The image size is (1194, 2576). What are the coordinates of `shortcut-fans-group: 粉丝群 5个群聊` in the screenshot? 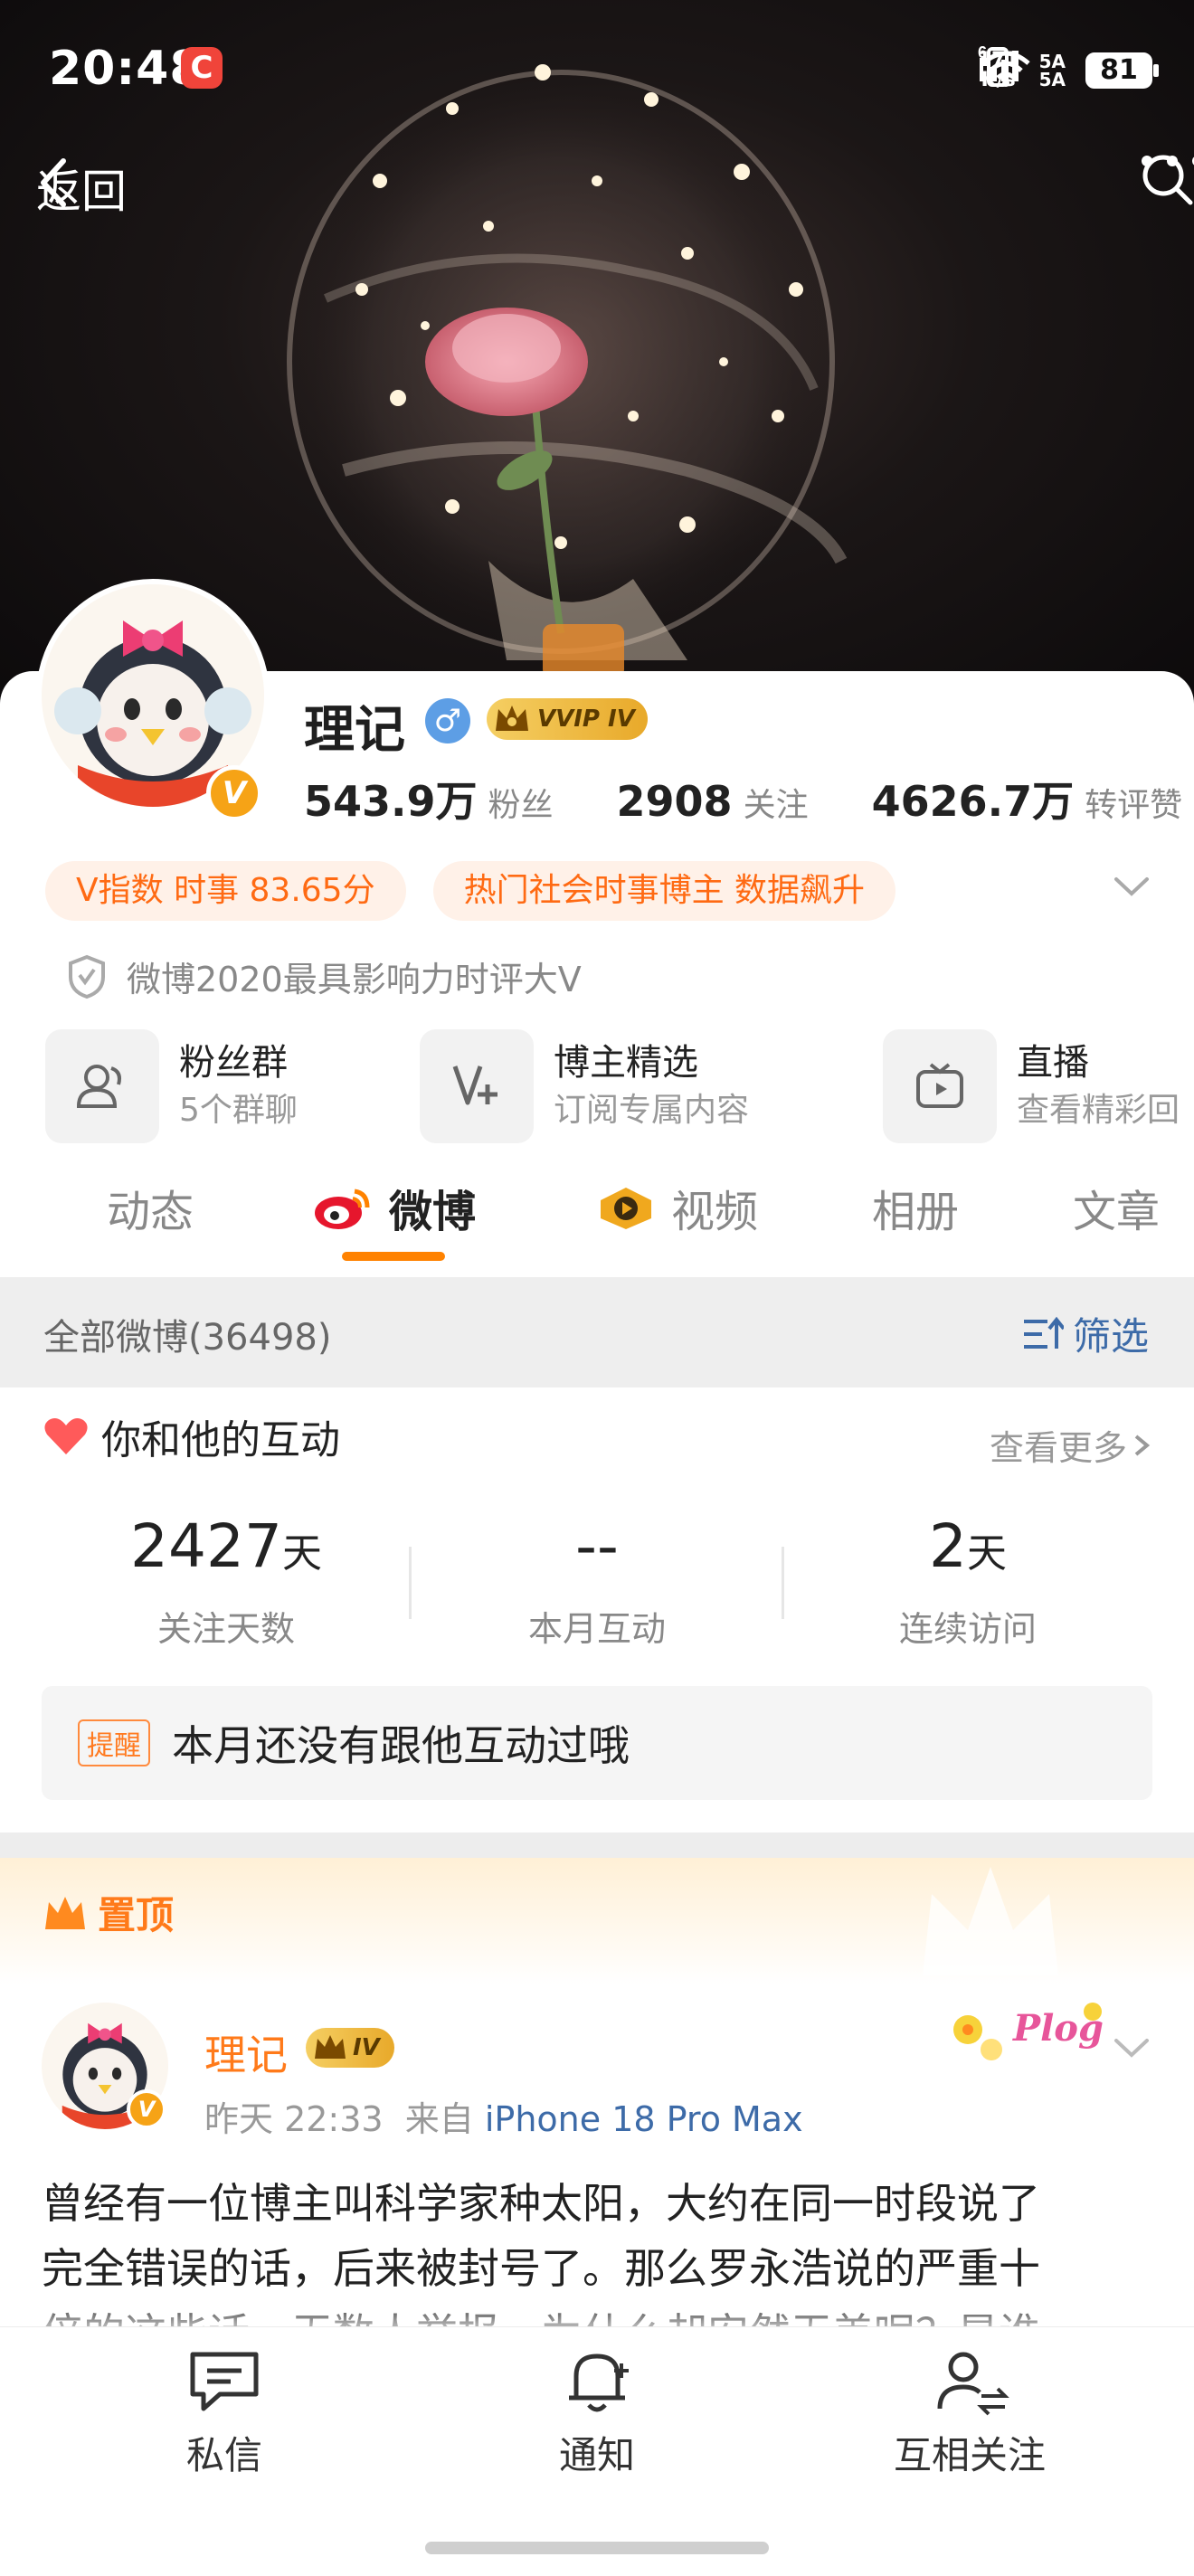 It's located at (171, 1086).